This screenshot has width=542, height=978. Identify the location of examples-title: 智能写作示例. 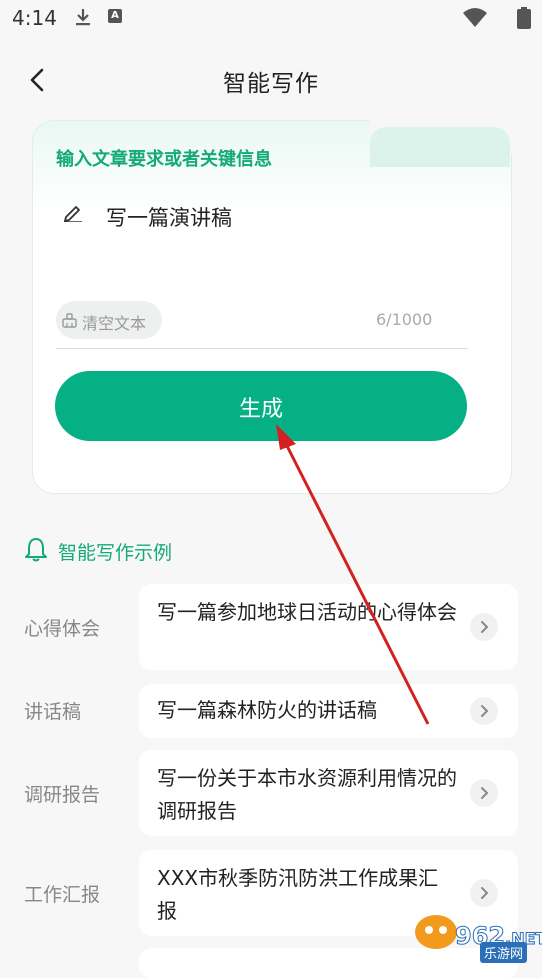
(115, 553).